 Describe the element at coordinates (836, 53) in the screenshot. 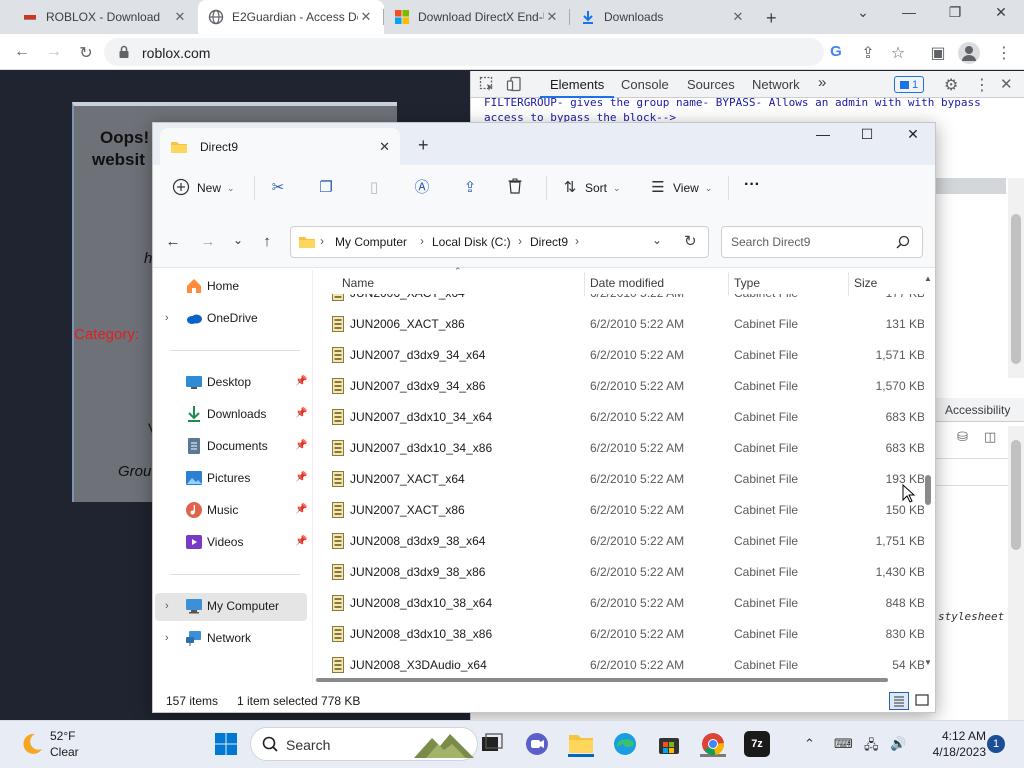

I see `google-icon: G` at that location.